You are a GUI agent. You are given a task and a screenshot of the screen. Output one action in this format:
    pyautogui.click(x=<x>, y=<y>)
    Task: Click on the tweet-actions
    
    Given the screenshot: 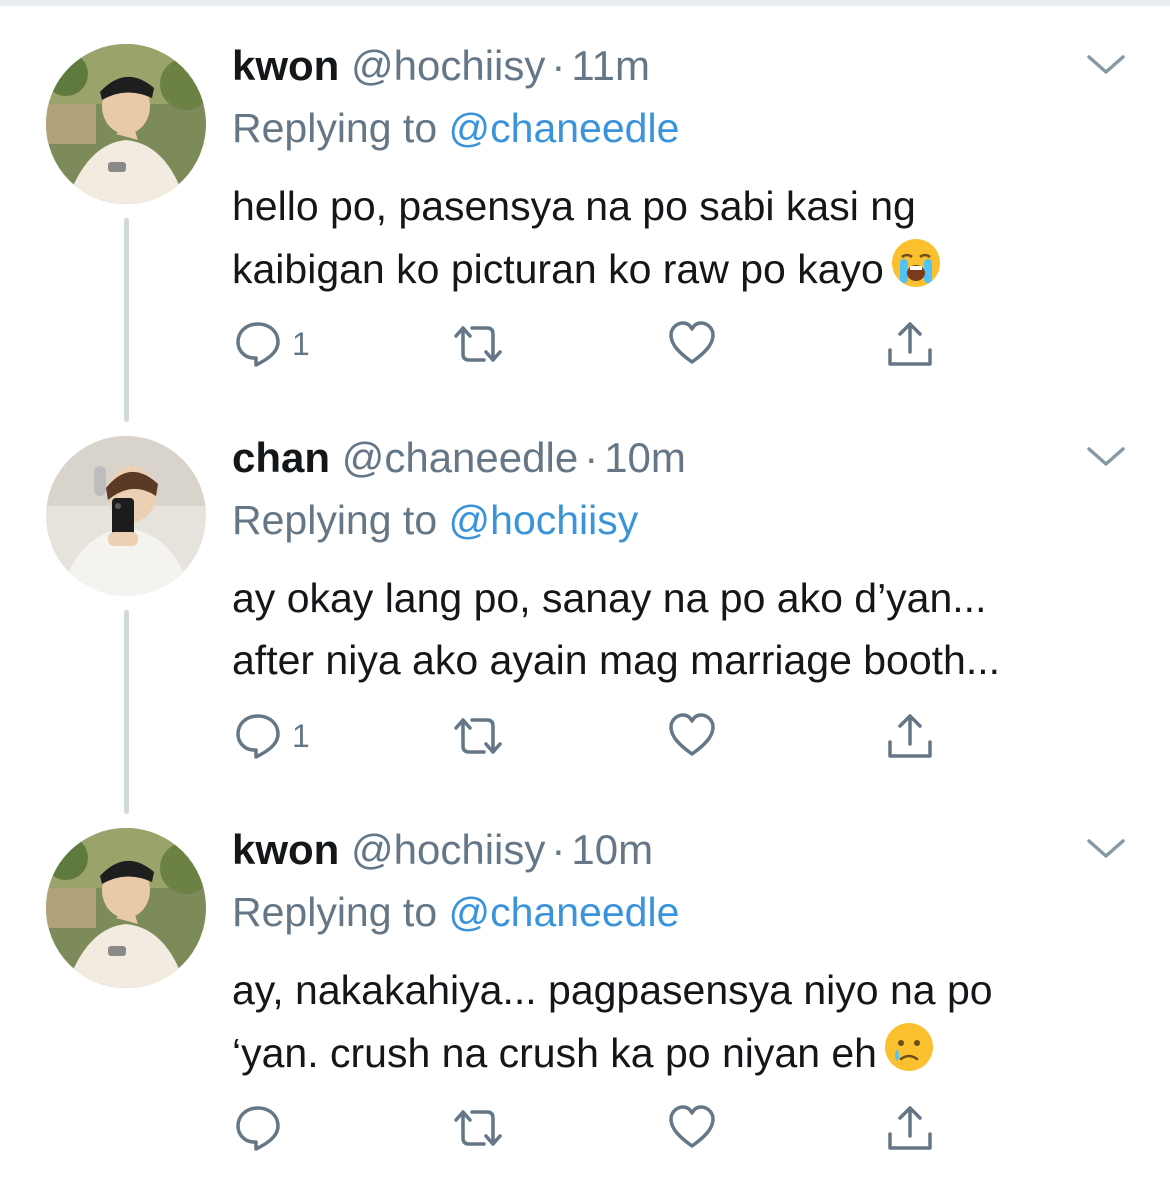 What is the action you would take?
    pyautogui.click(x=592, y=1128)
    